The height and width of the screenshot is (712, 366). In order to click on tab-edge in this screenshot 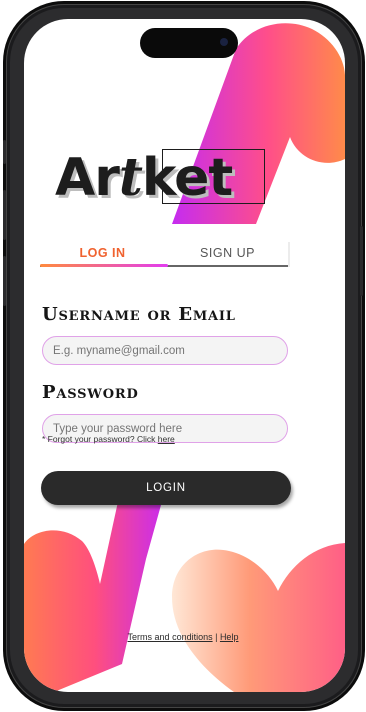, I will do `click(289, 254)`.